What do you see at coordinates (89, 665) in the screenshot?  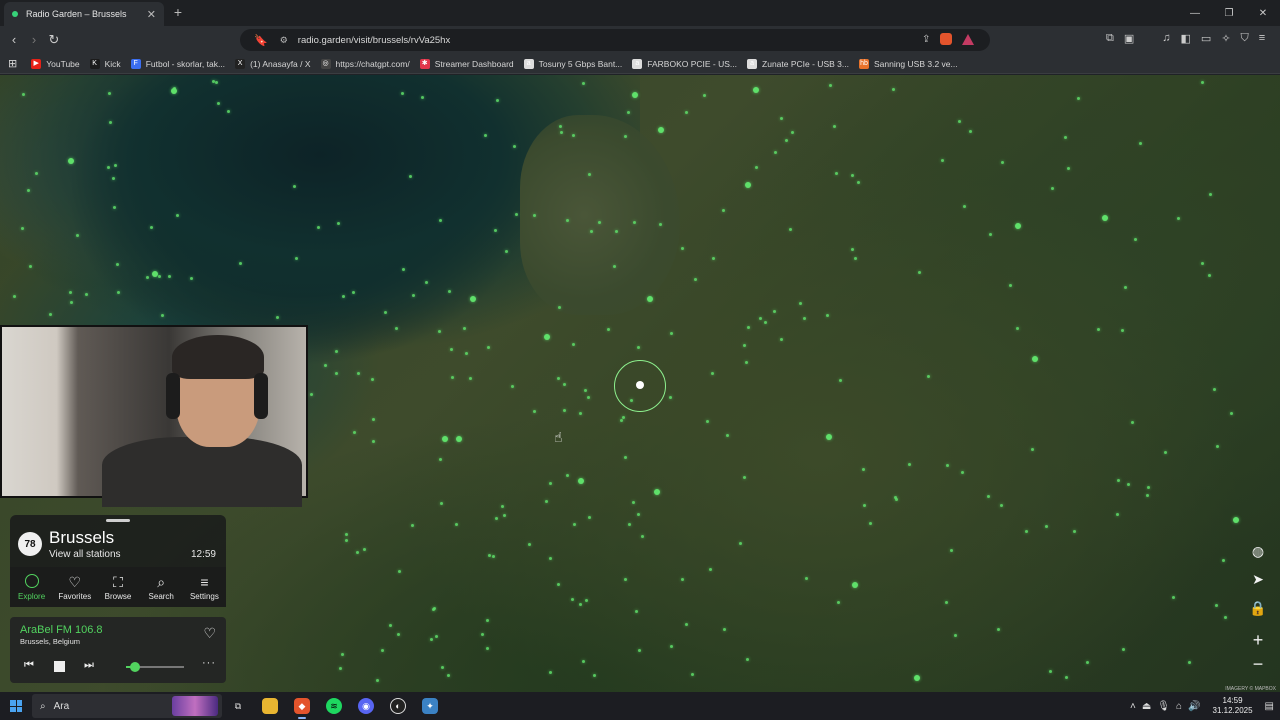 I see `next-icon: ⏭` at bounding box center [89, 665].